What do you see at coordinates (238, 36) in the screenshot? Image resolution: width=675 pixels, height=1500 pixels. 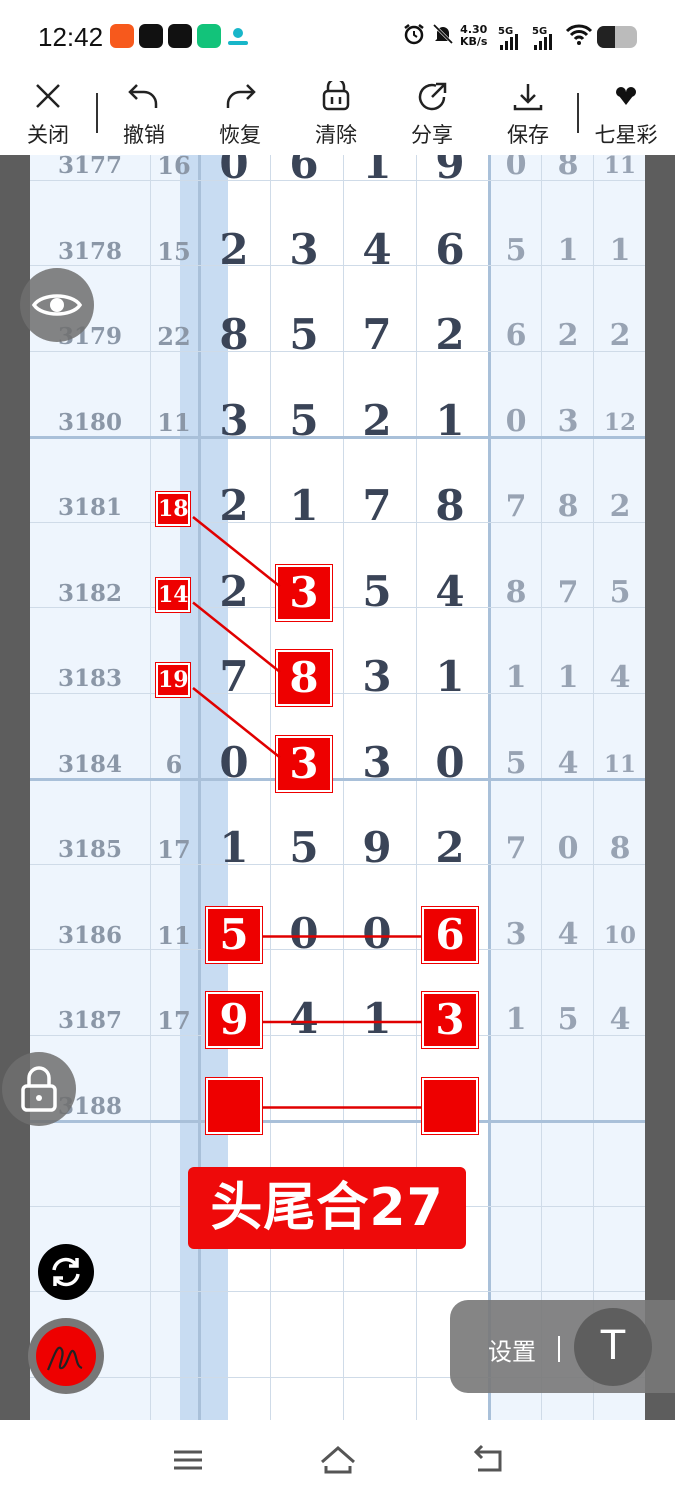 I see `weather-icon` at bounding box center [238, 36].